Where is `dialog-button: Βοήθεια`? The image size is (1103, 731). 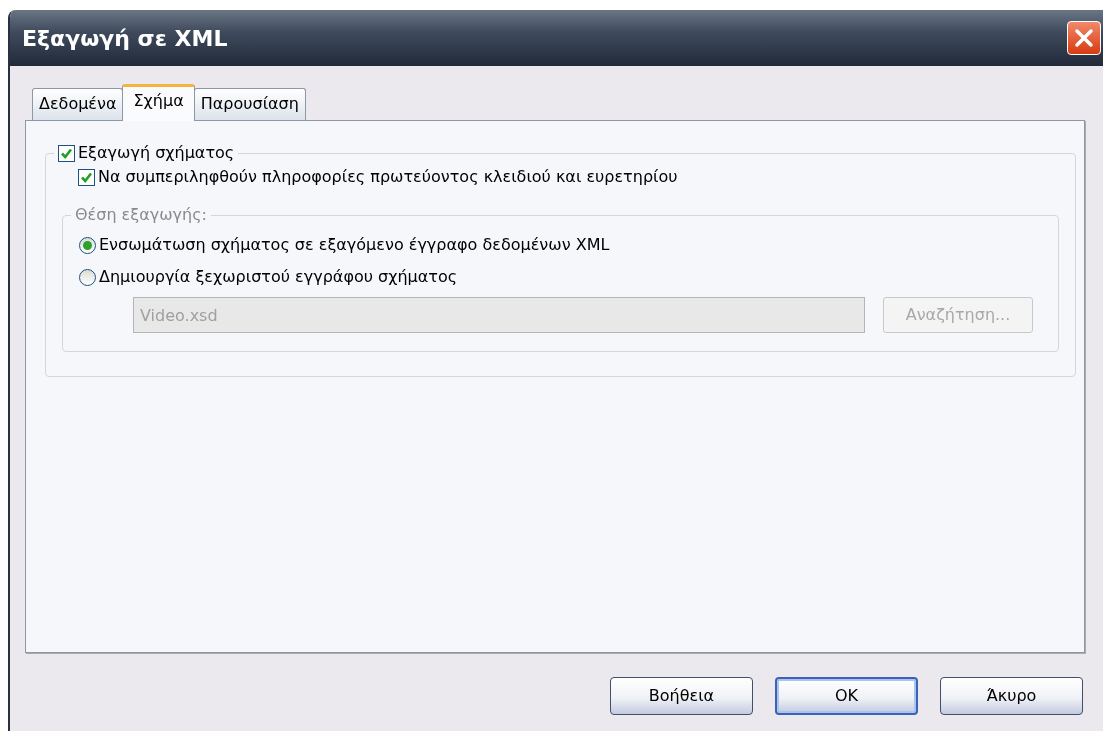 dialog-button: Βοήθεια is located at coordinates (681, 696).